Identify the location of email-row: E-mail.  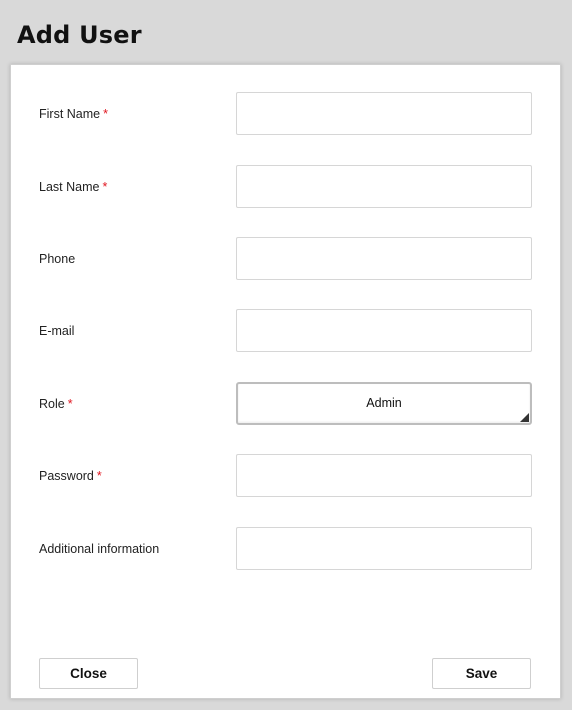
(285, 330).